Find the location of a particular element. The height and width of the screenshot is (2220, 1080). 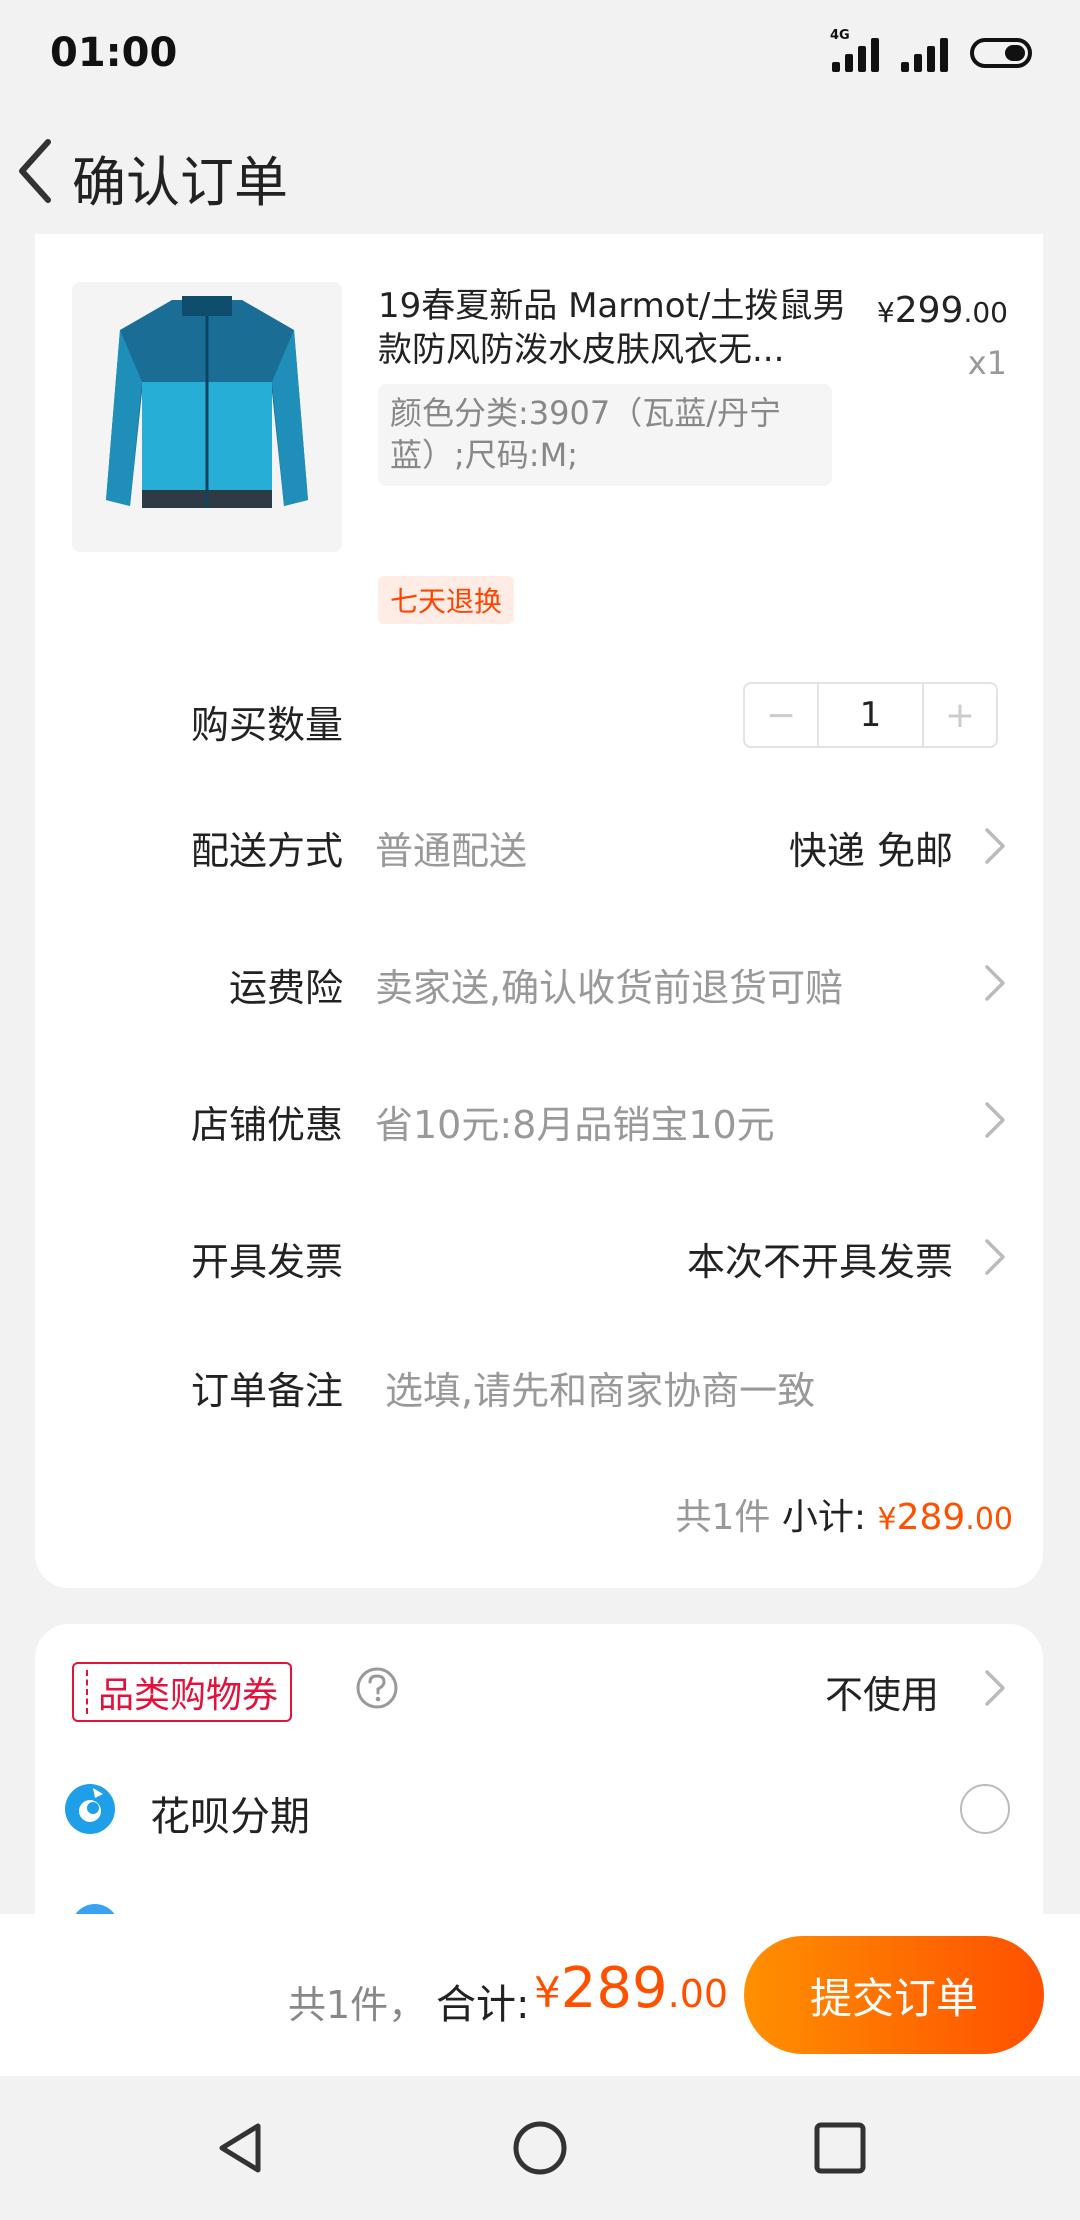

order-note-row: 订单备注 选填,请先和商家协商一致 is located at coordinates (539, 1383).